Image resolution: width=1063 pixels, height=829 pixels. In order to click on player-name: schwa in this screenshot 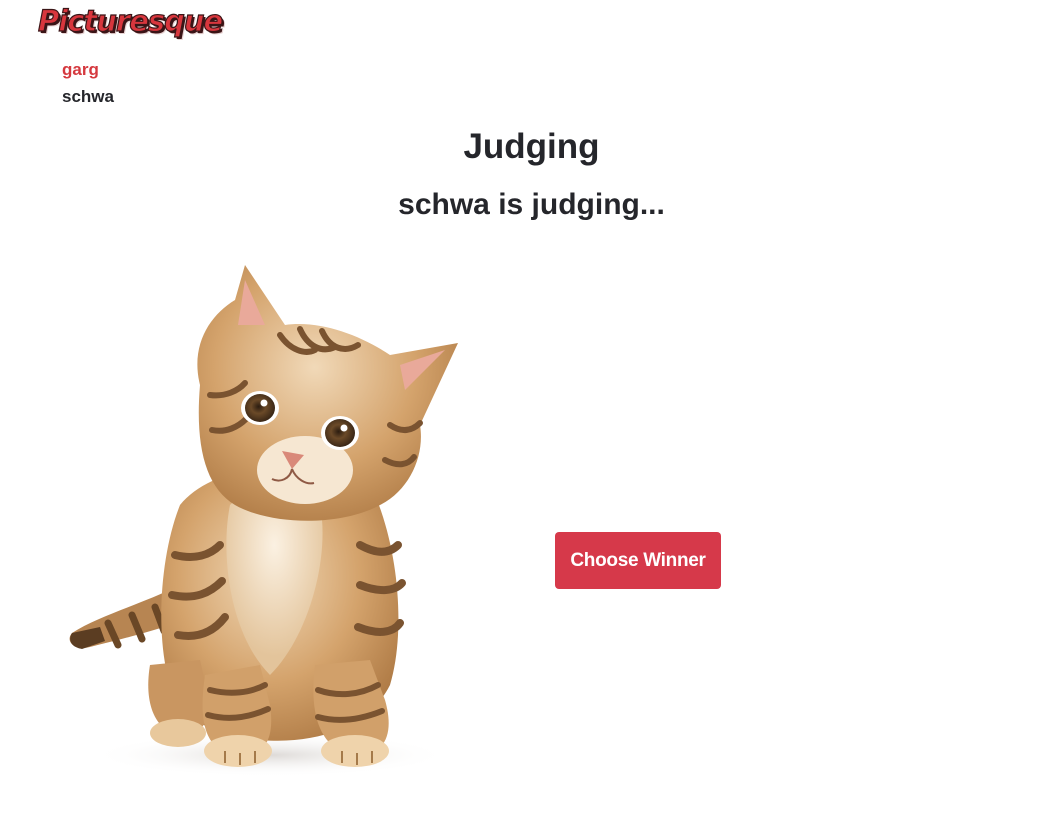, I will do `click(88, 96)`.